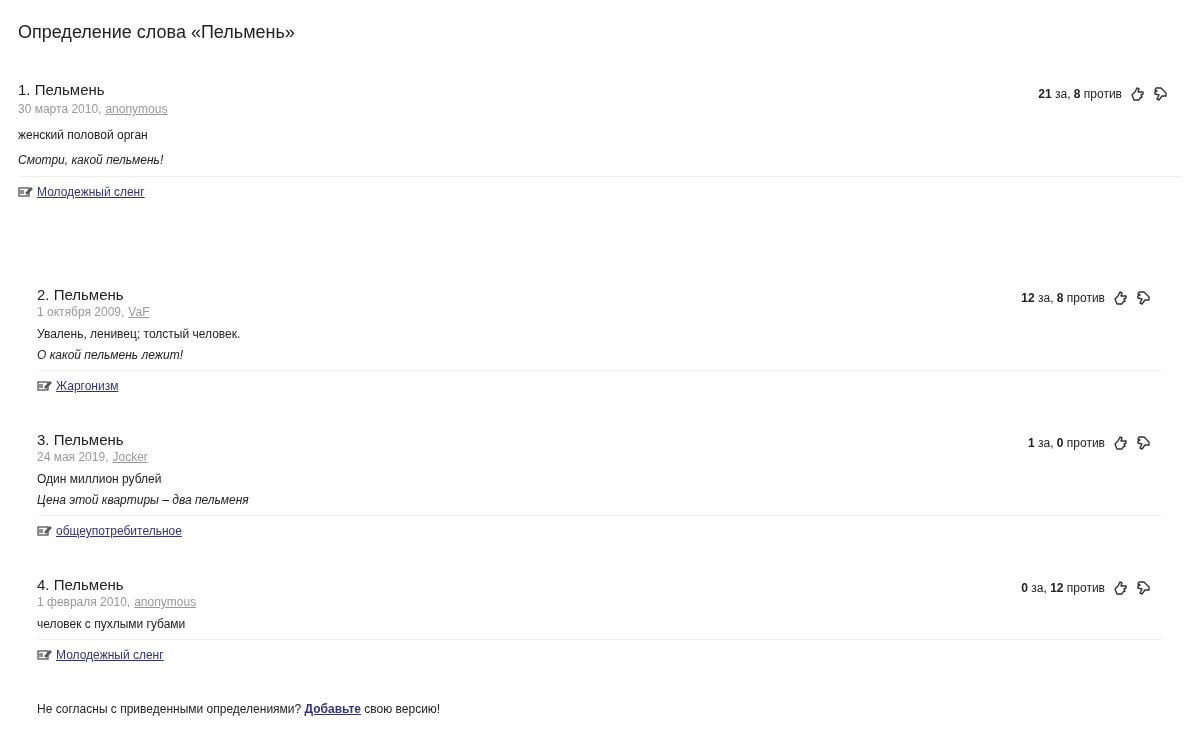 The image size is (1200, 729). Describe the element at coordinates (1080, 94) in the screenshot. I see `vote-count: 21 за, 8 против` at that location.